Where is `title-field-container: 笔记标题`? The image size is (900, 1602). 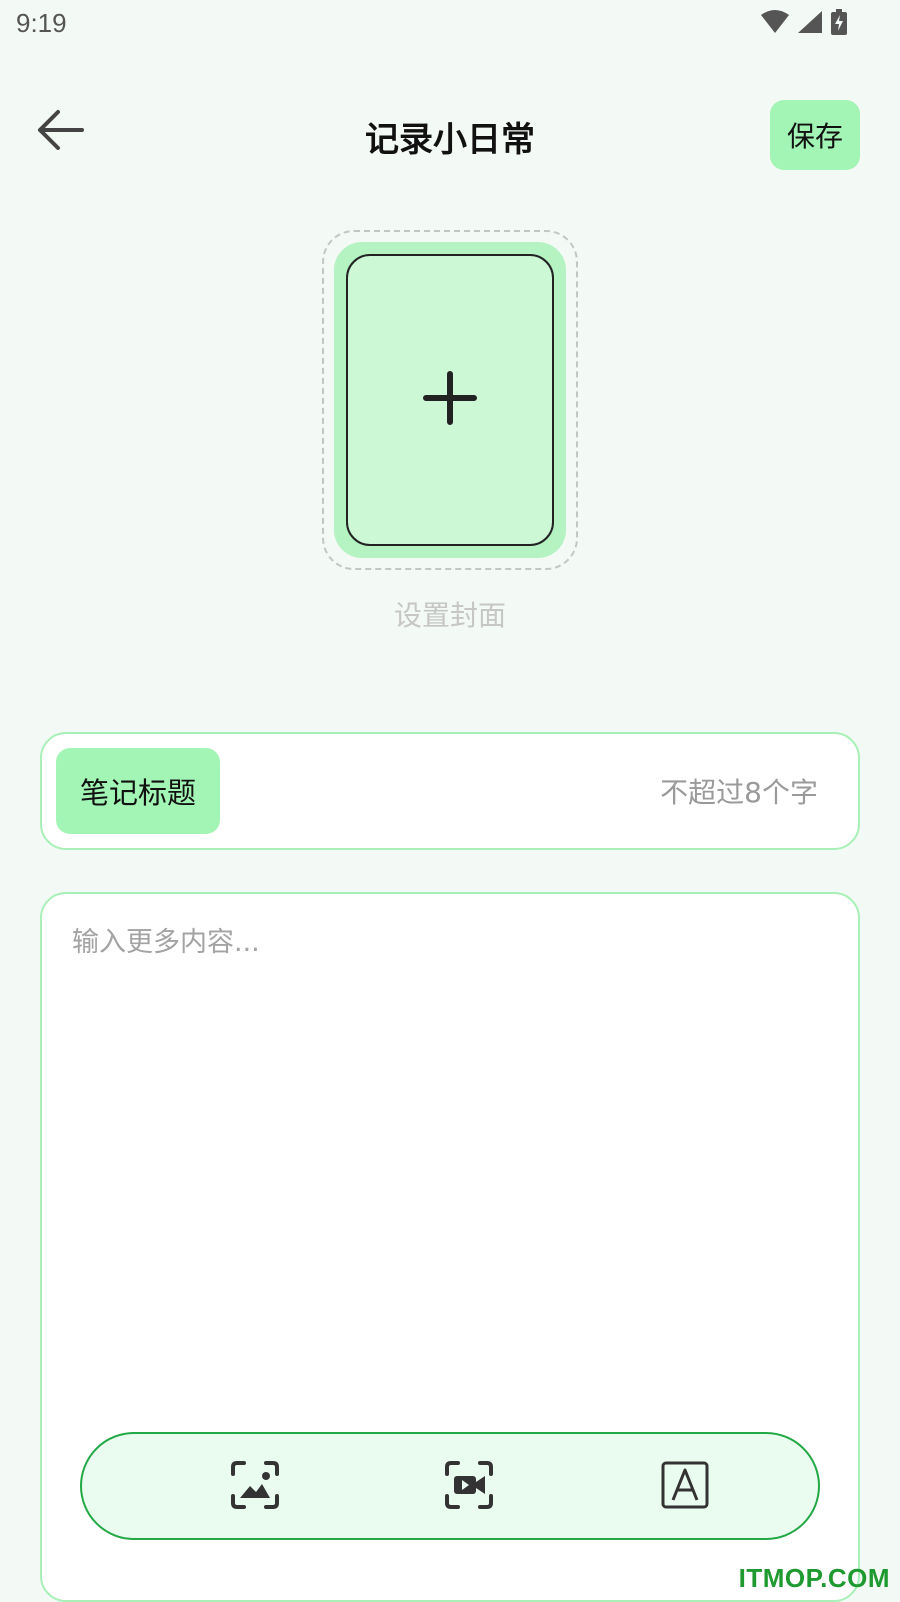
title-field-container: 笔记标题 is located at coordinates (450, 791).